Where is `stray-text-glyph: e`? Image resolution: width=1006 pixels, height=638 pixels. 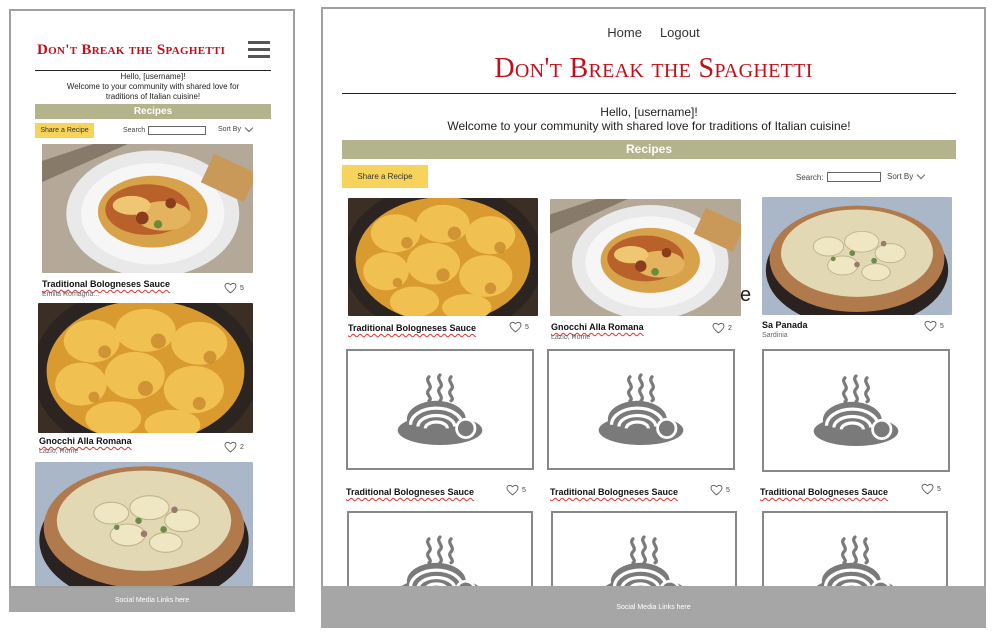 stray-text-glyph: e is located at coordinates (746, 295).